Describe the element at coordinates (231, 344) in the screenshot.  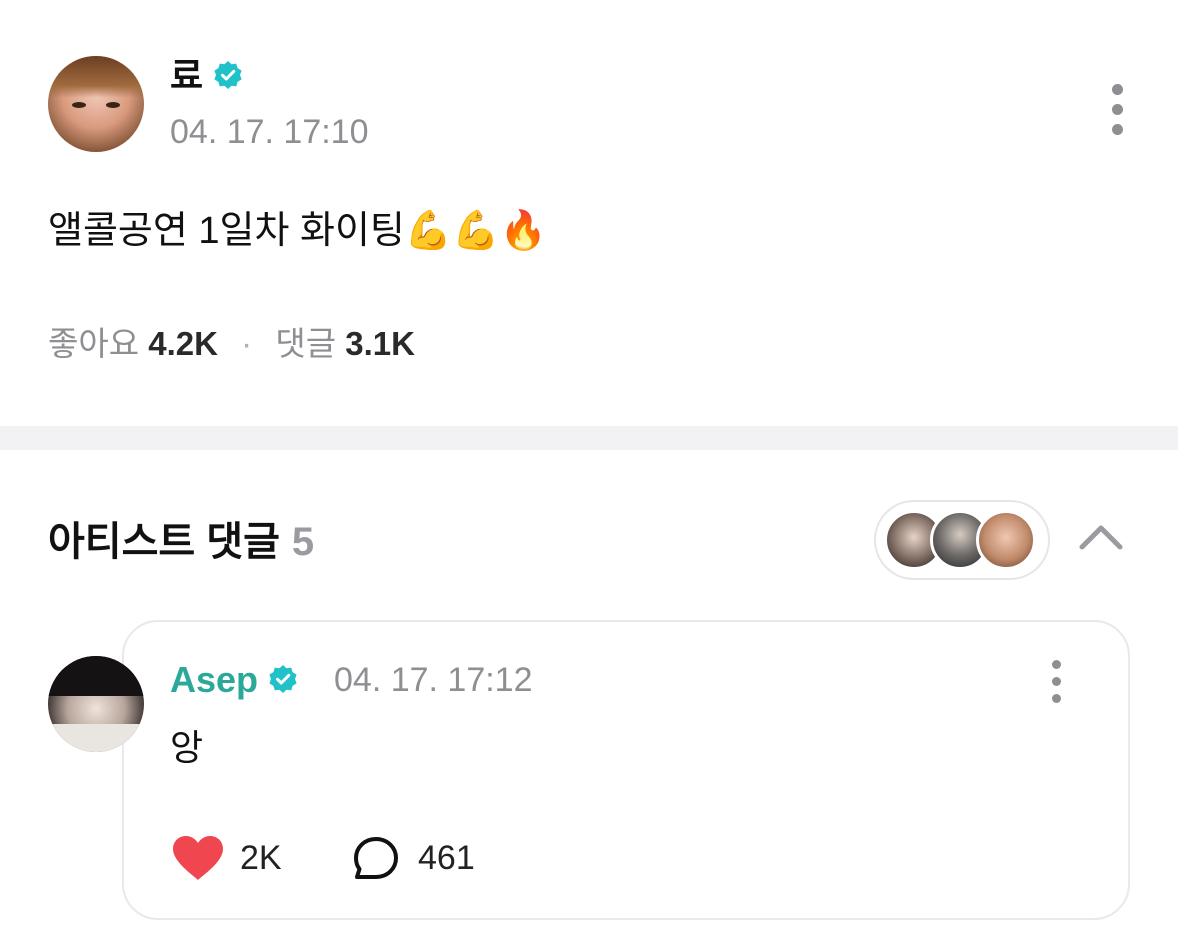
I see `post-stats: 좋아요 4.2K · 댓글 3.1K` at that location.